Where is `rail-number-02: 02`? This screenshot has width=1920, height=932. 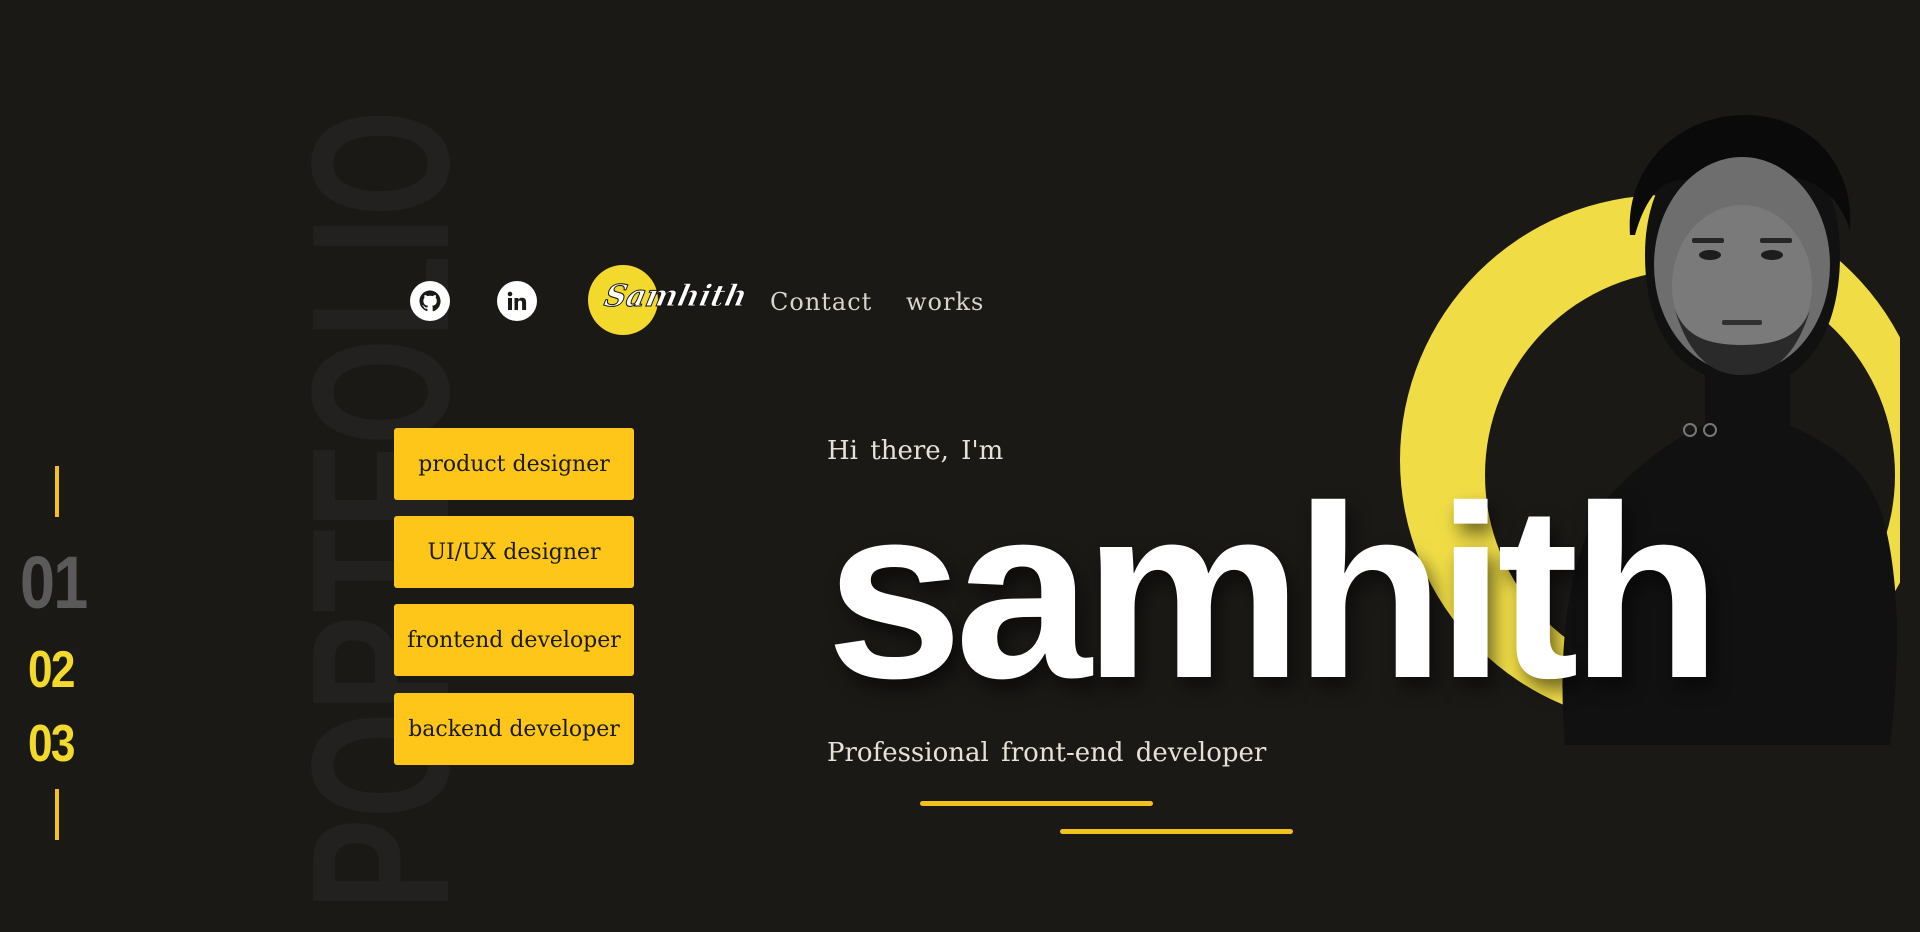
rail-number-02: 02 is located at coordinates (51, 670).